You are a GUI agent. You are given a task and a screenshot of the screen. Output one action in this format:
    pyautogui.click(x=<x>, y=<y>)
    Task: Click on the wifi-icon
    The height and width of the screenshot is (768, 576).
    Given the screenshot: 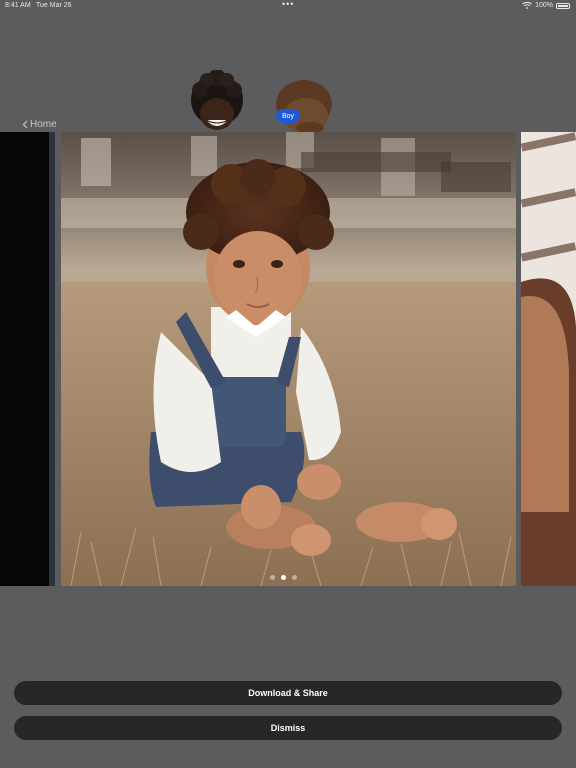 What is the action you would take?
    pyautogui.click(x=527, y=5)
    